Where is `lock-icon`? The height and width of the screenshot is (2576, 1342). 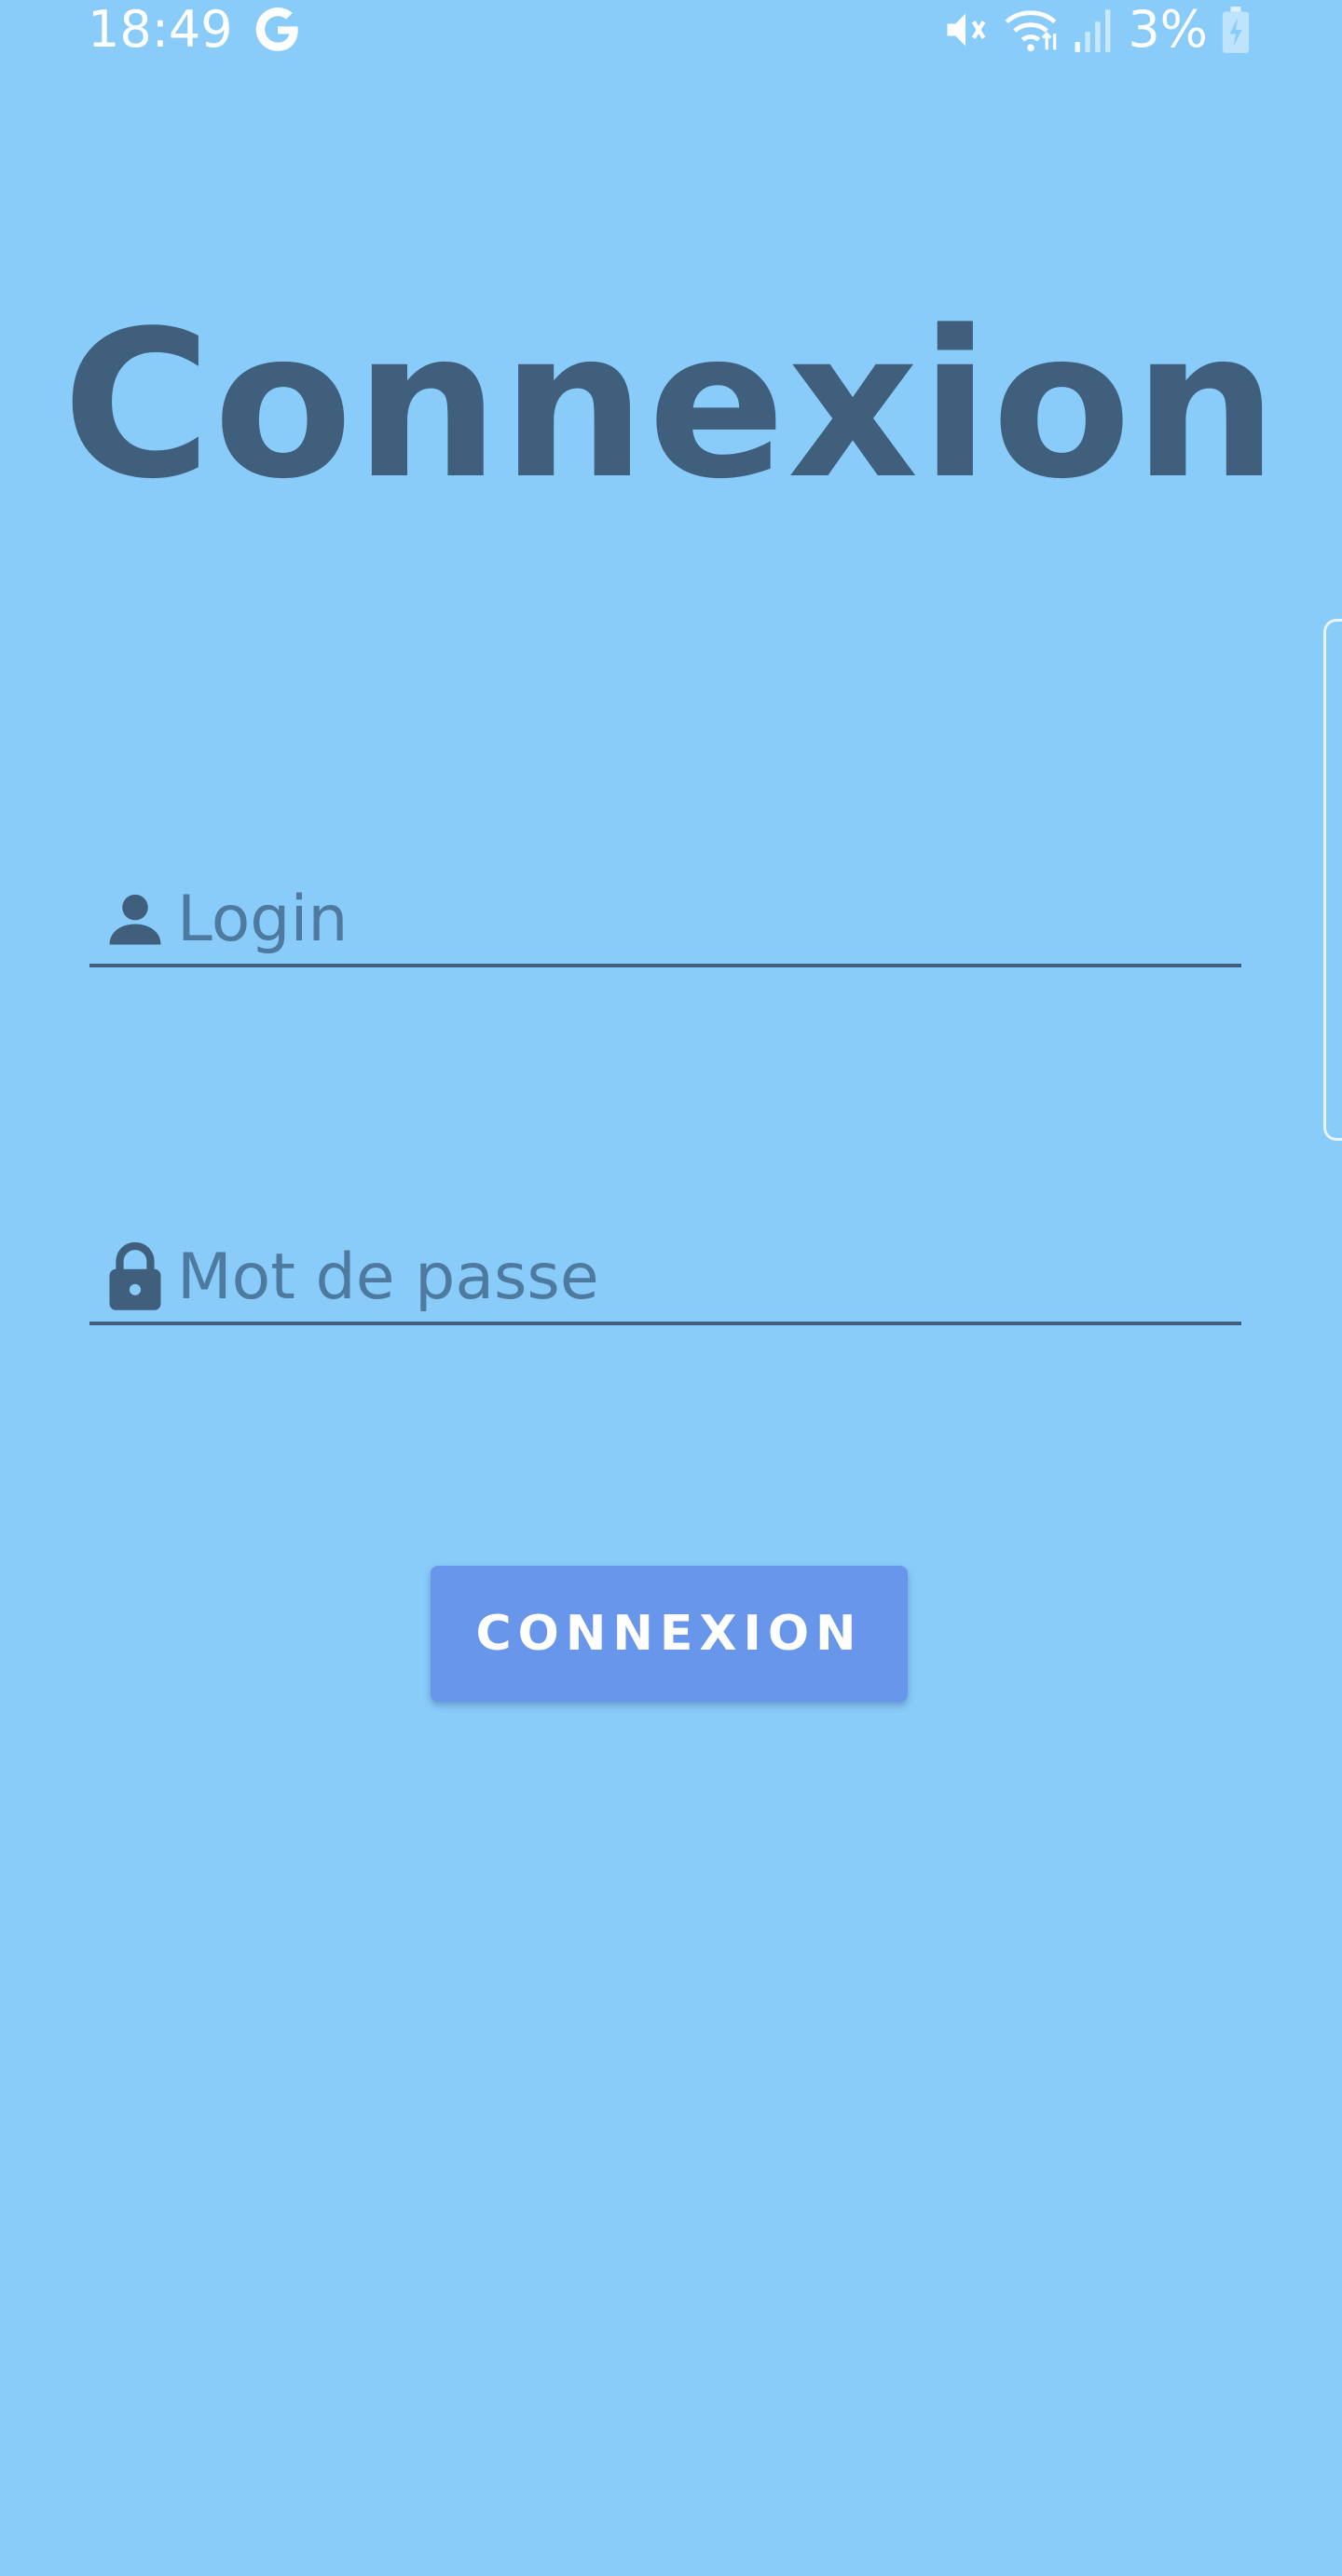
lock-icon is located at coordinates (136, 1277).